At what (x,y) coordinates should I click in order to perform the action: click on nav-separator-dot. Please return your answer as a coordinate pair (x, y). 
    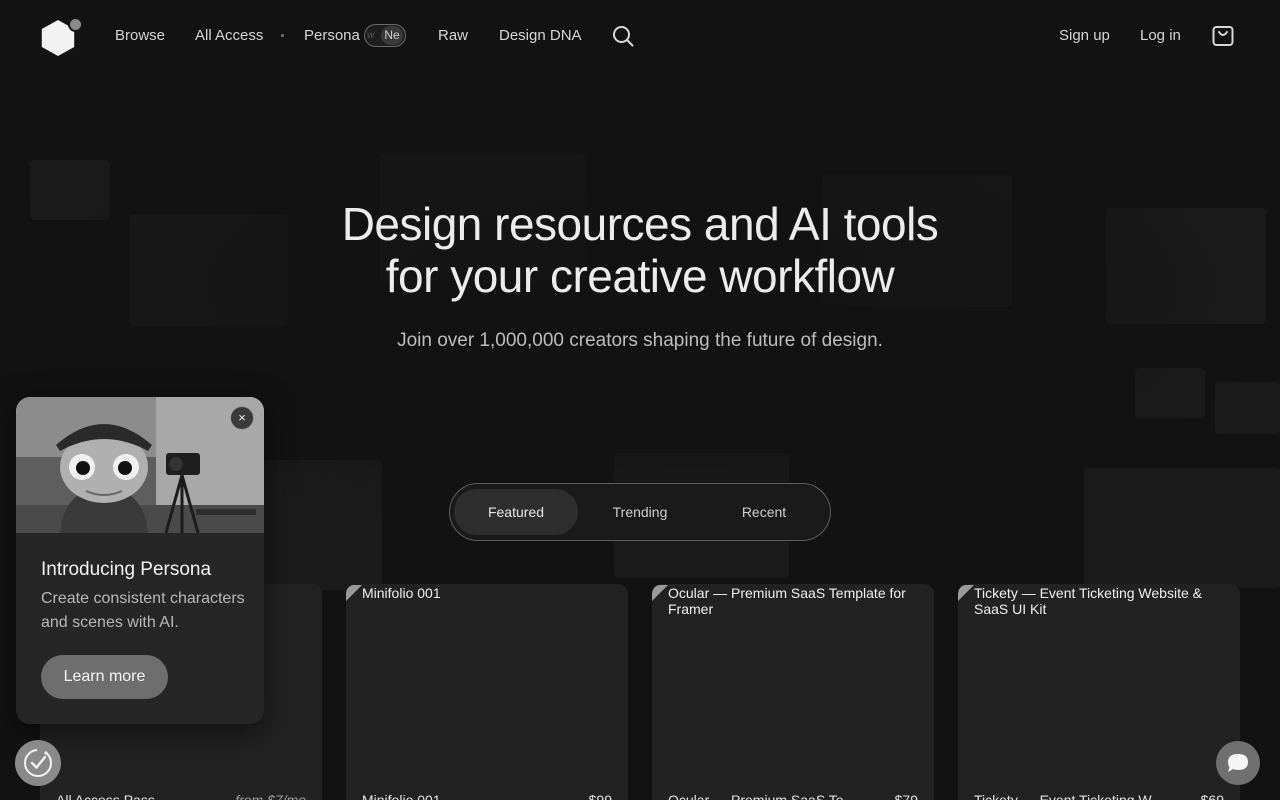
    Looking at the image, I should click on (282, 35).